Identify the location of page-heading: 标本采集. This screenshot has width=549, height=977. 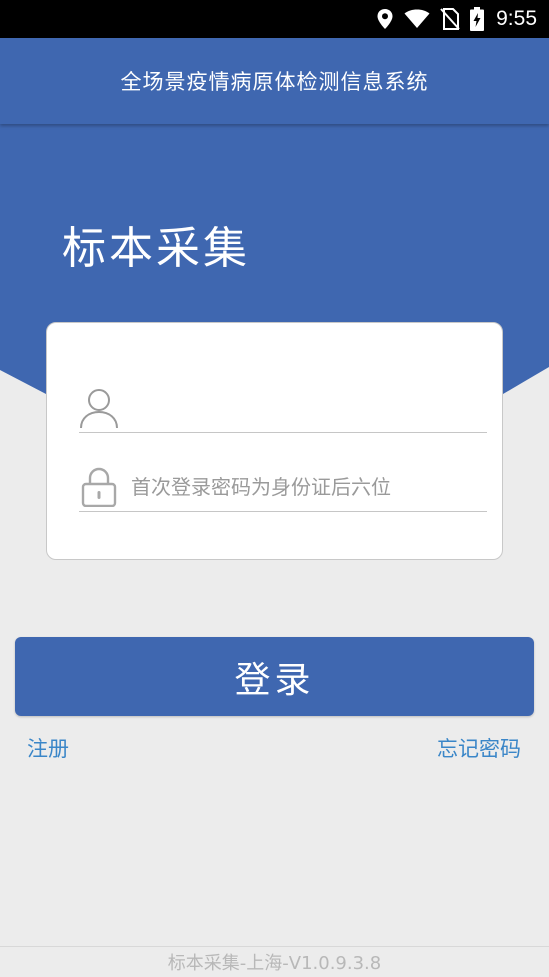
(156, 248).